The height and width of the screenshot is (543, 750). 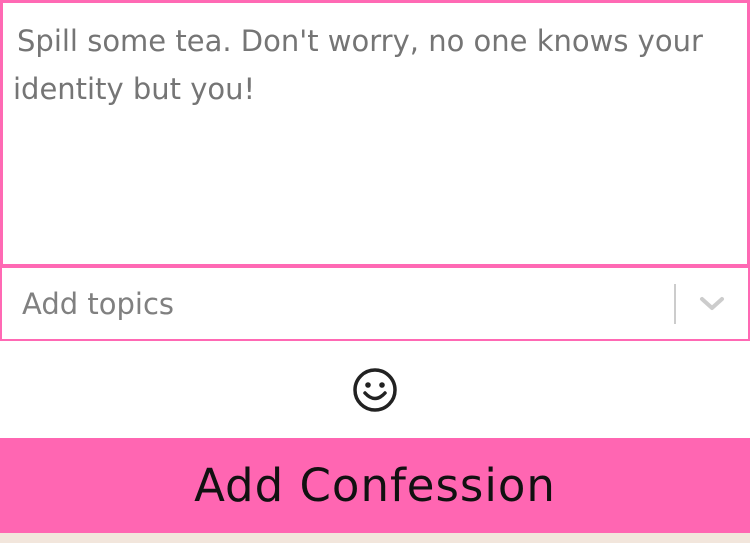 I want to click on topics-placeholder: Add topics, so click(x=98, y=303).